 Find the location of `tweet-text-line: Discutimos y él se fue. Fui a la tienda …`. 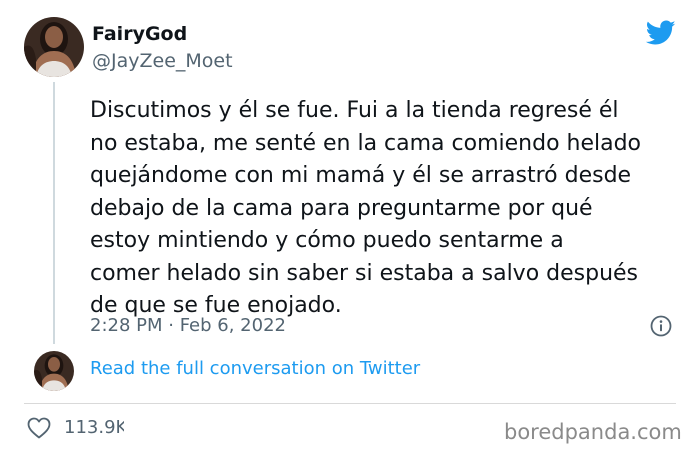

tweet-text-line: Discutimos y él se fue. Fui a la tienda … is located at coordinates (354, 110).